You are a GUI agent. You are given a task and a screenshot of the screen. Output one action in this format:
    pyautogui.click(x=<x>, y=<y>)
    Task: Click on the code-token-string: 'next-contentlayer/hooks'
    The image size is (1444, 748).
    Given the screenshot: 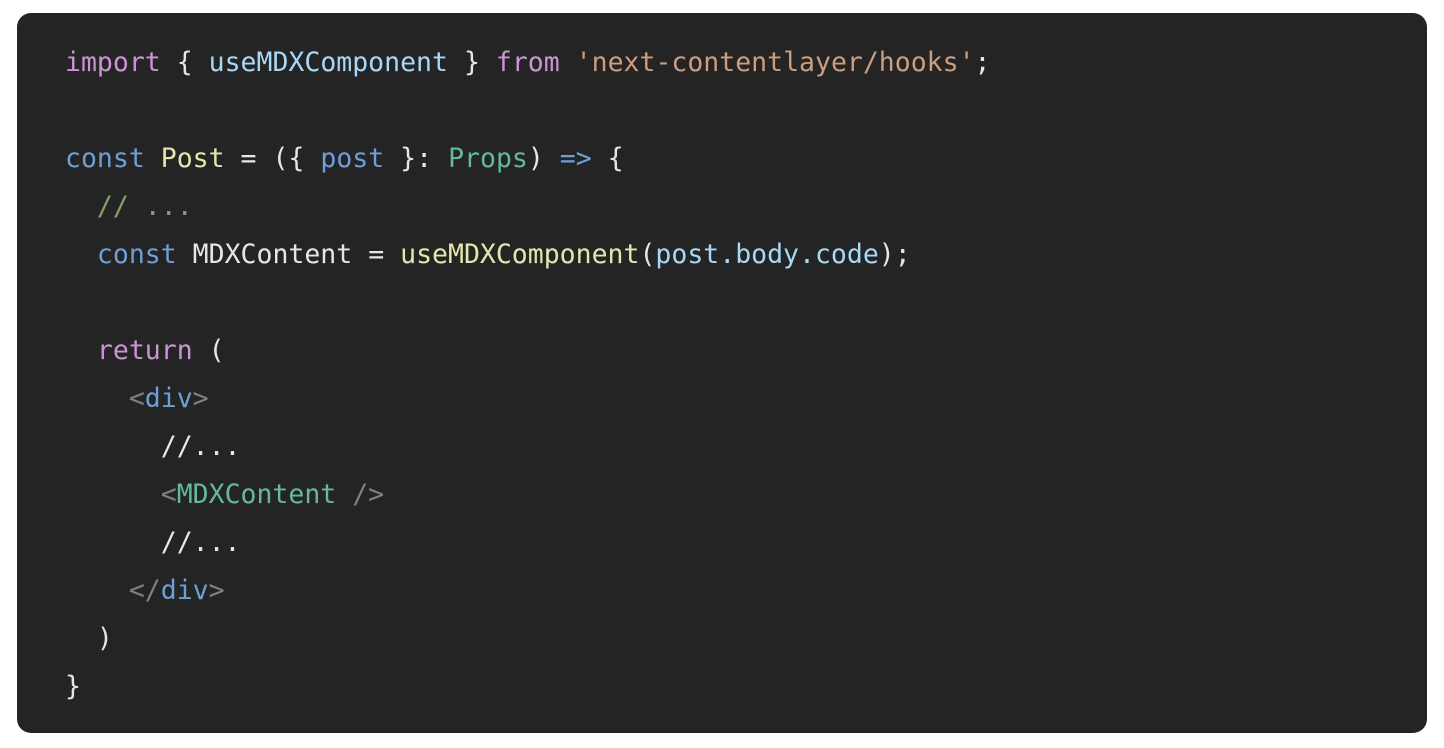 What is the action you would take?
    pyautogui.click(x=775, y=62)
    